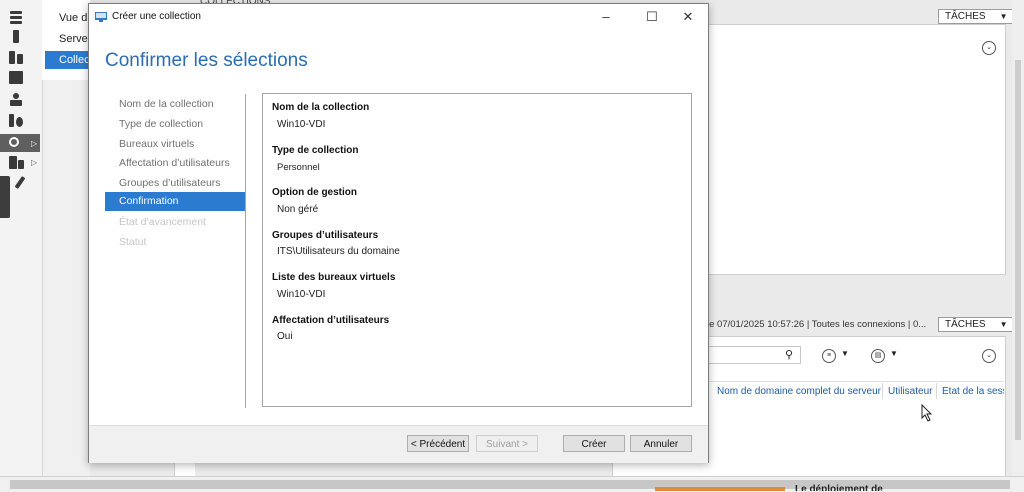 The width and height of the screenshot is (1024, 492). I want to click on vertical-scrollbar, so click(1018, 238).